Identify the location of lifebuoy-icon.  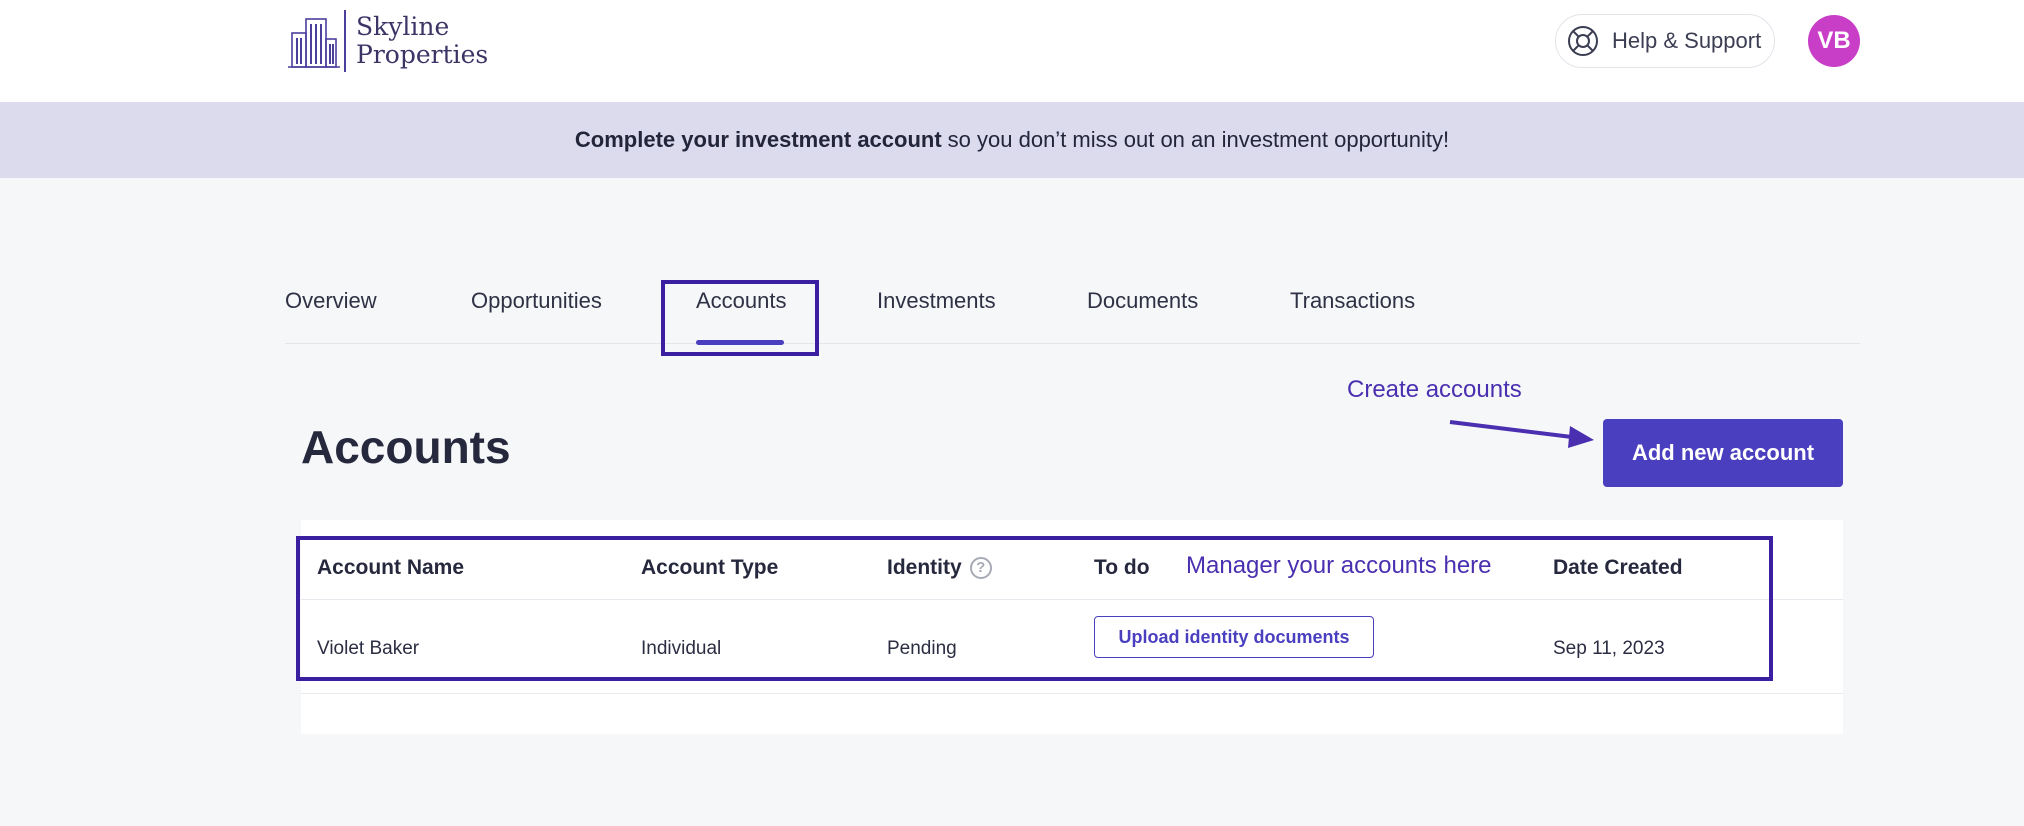
(1583, 41).